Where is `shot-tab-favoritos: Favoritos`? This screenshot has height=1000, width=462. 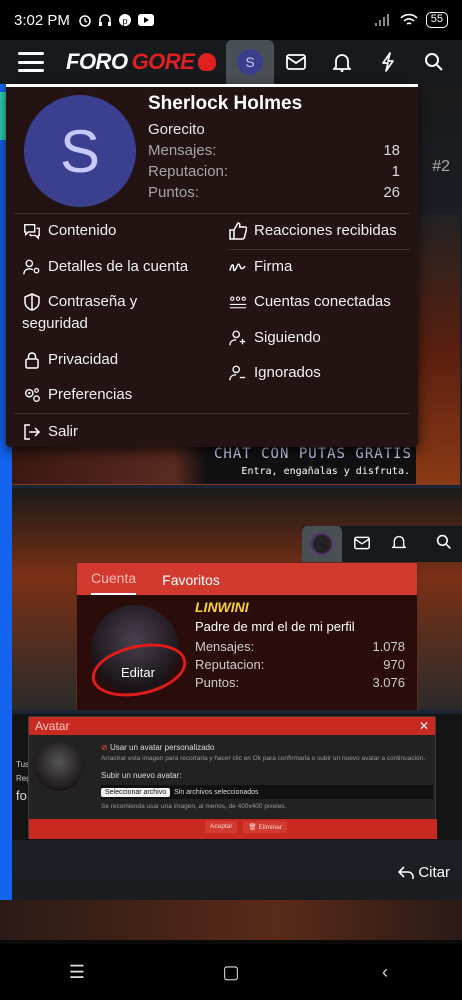 shot-tab-favoritos: Favoritos is located at coordinates (191, 580).